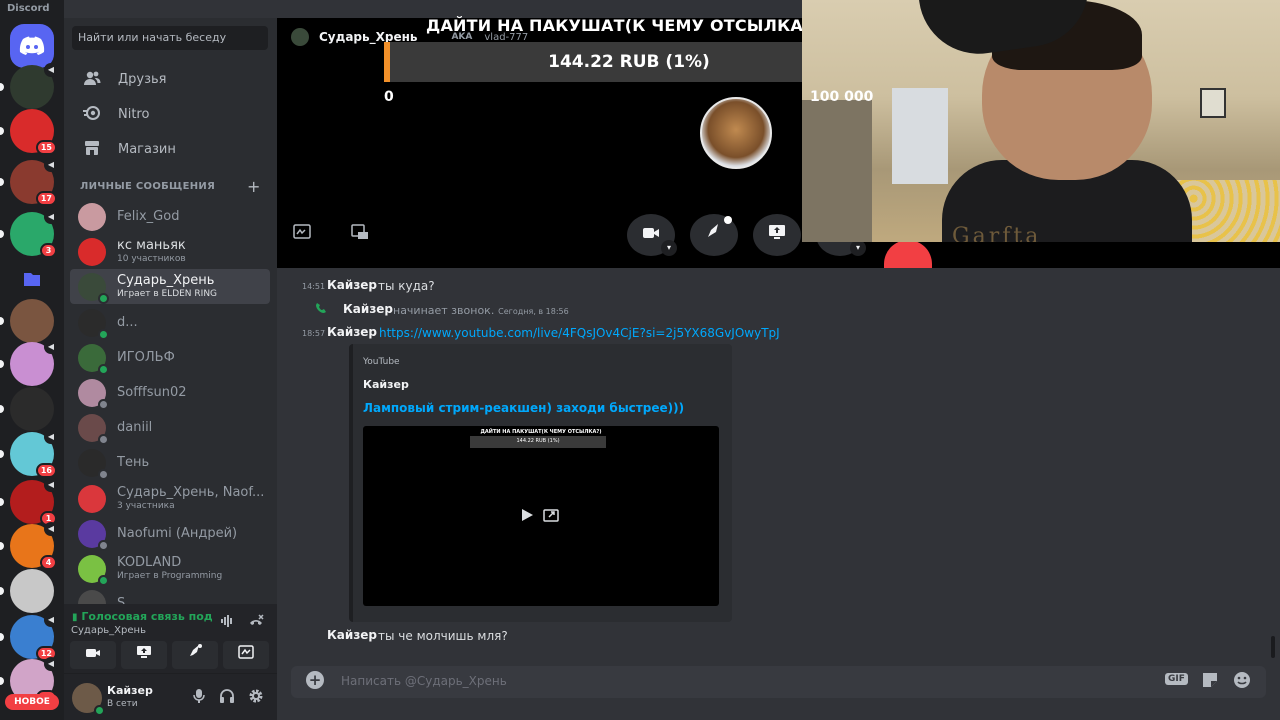 The image size is (1280, 720). Describe the element at coordinates (669, 248) in the screenshot. I see `chevron-down-icon: ▾` at that location.